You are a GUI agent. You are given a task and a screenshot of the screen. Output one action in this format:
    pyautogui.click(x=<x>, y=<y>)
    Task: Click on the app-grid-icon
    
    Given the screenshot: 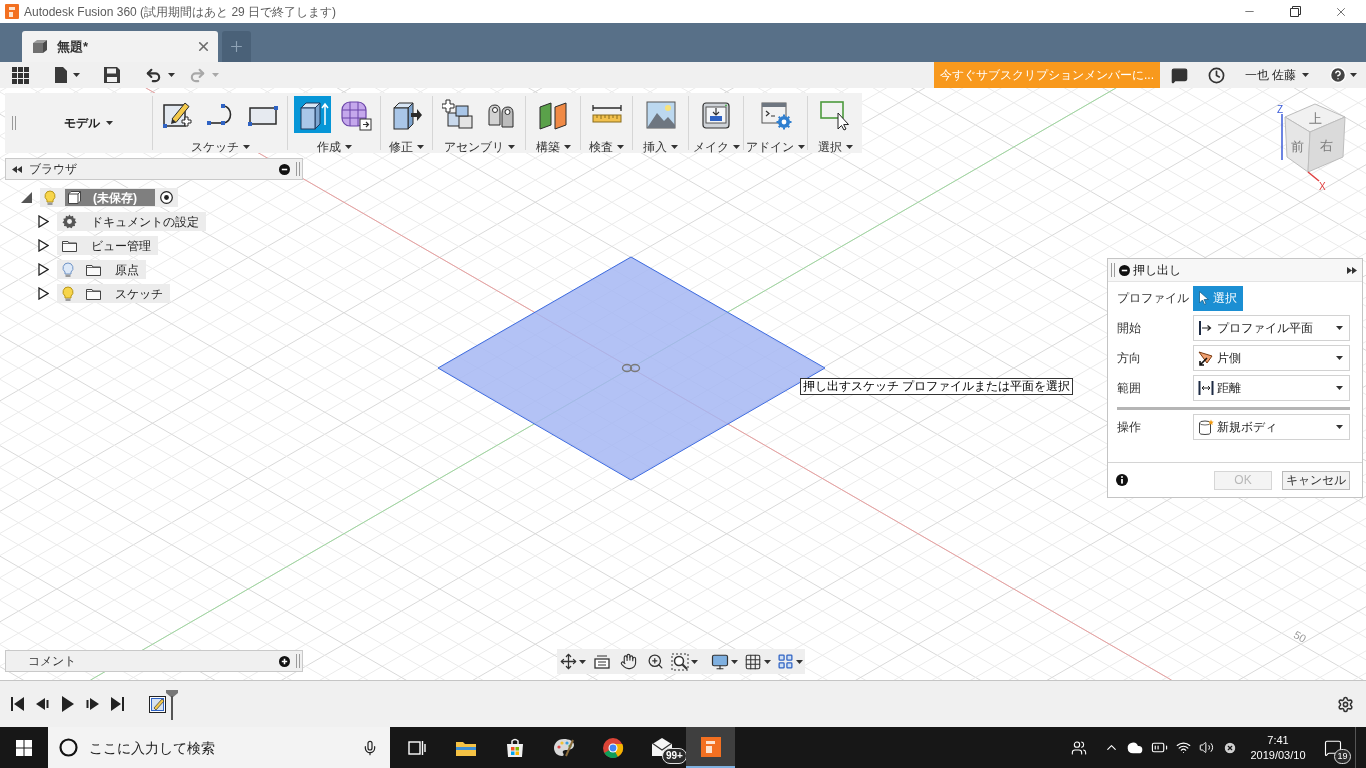 What is the action you would take?
    pyautogui.click(x=20, y=75)
    